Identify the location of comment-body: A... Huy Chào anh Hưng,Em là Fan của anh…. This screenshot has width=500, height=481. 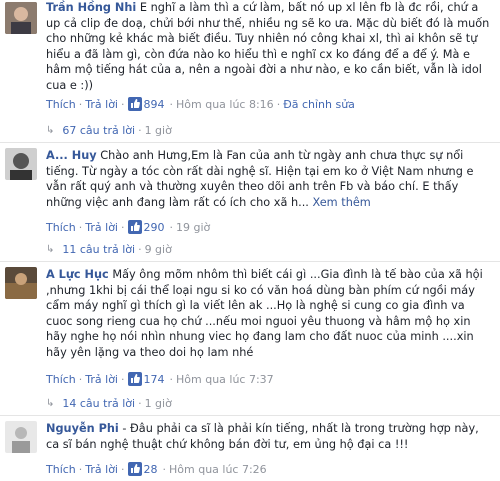
(270, 179).